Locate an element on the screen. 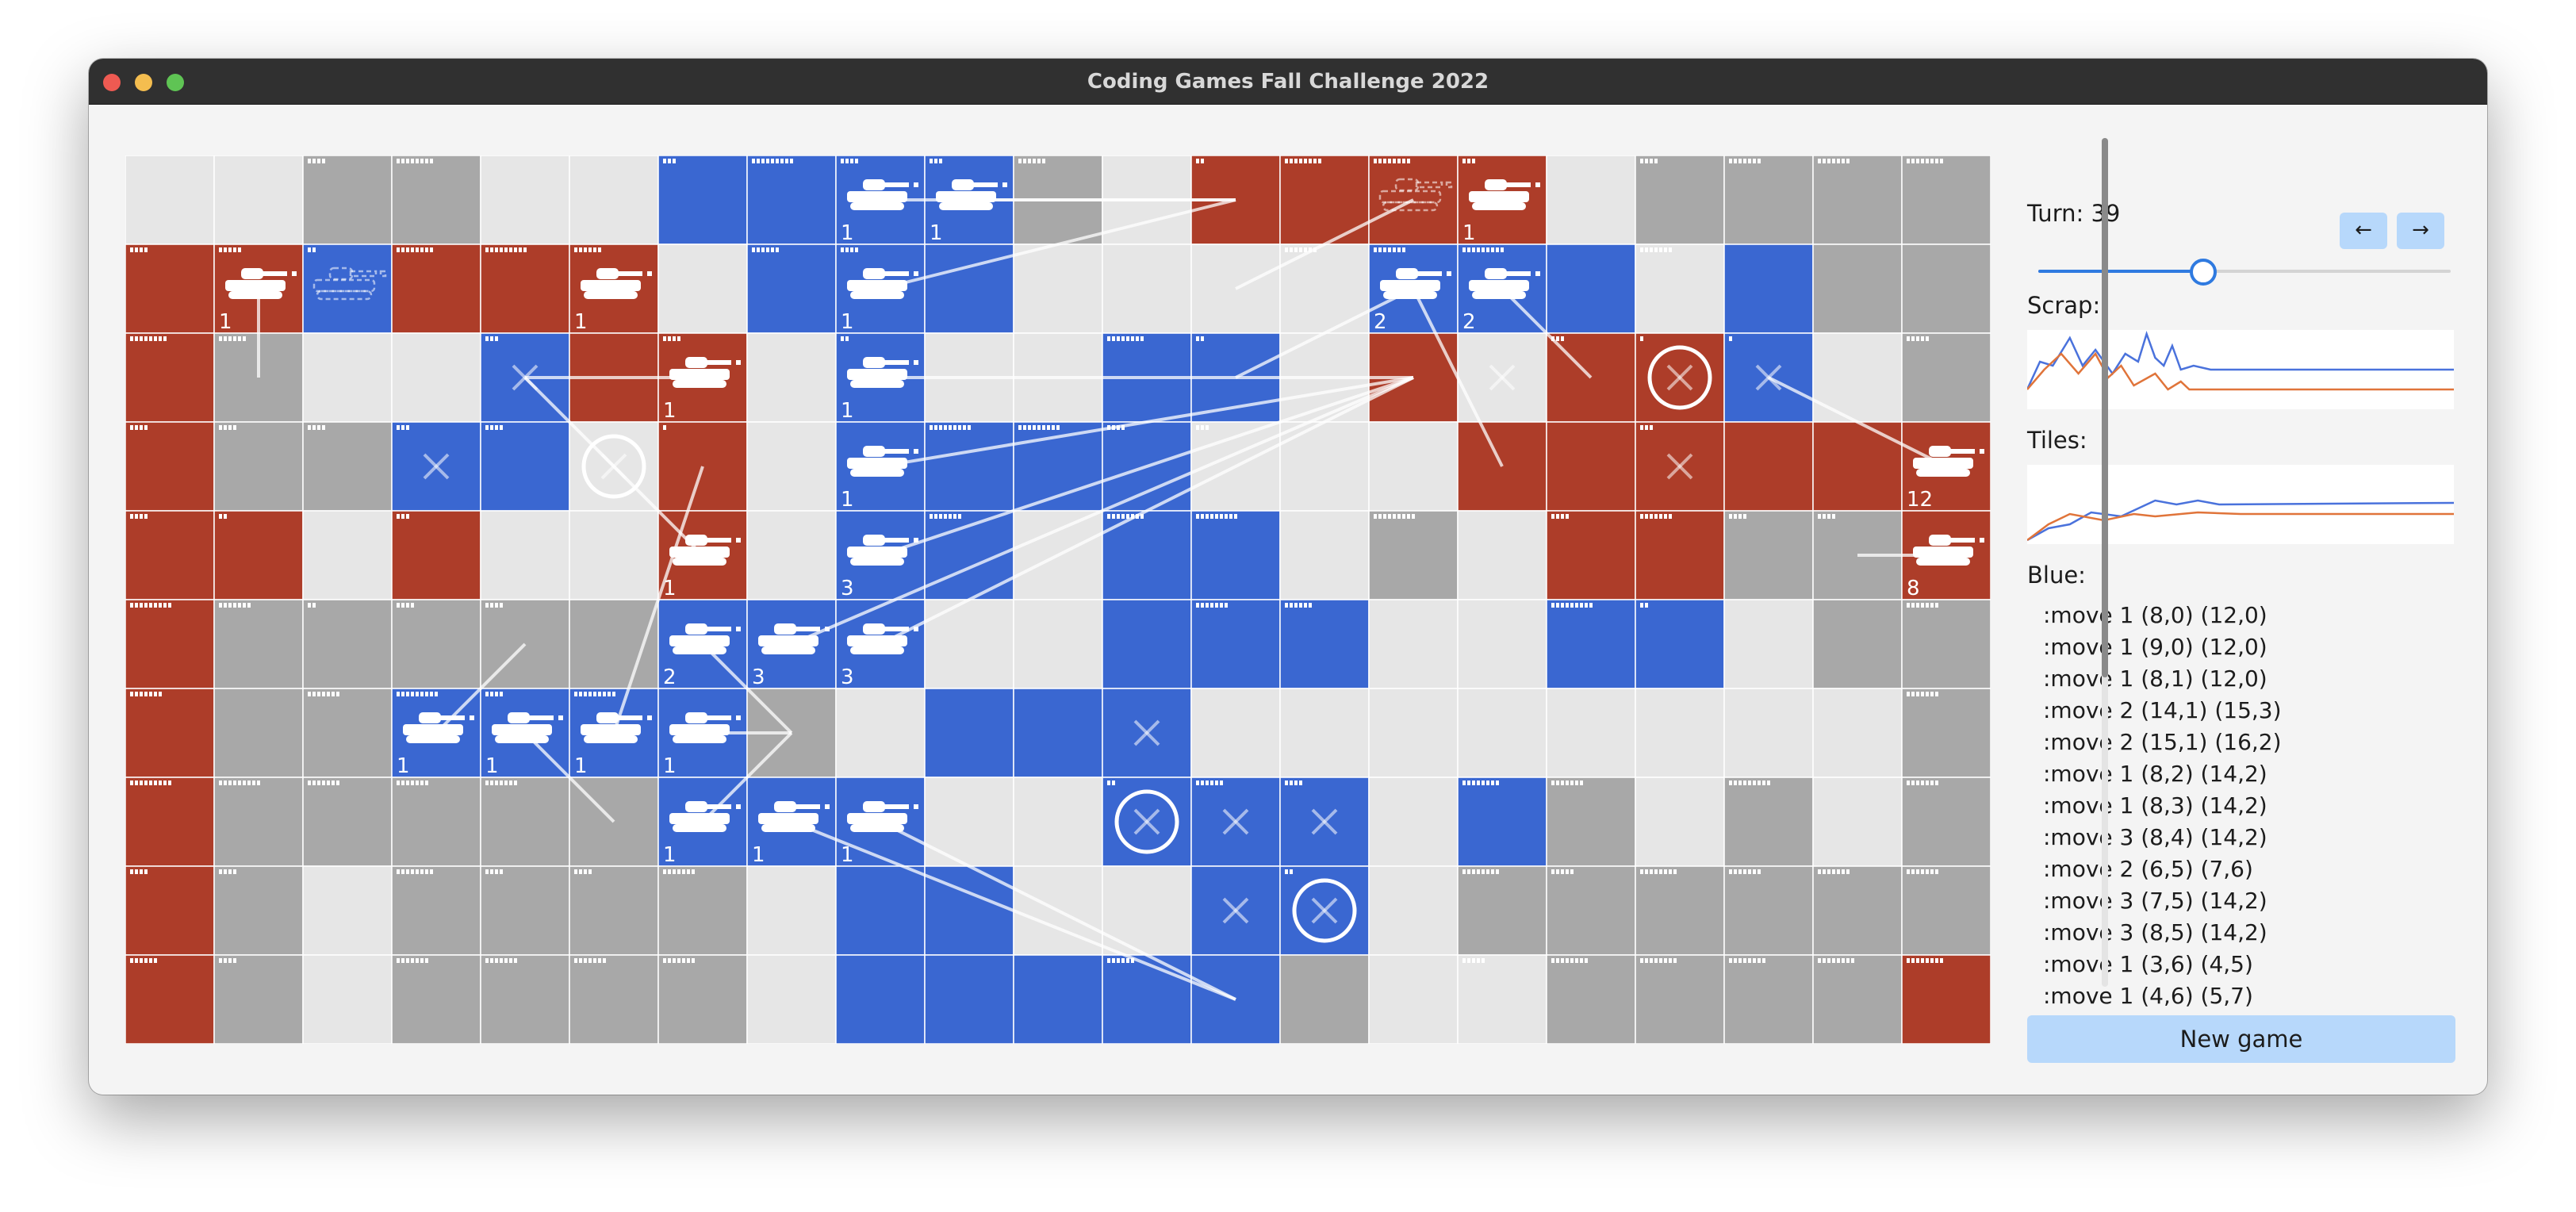  slider-thumb is located at coordinates (2204, 272).